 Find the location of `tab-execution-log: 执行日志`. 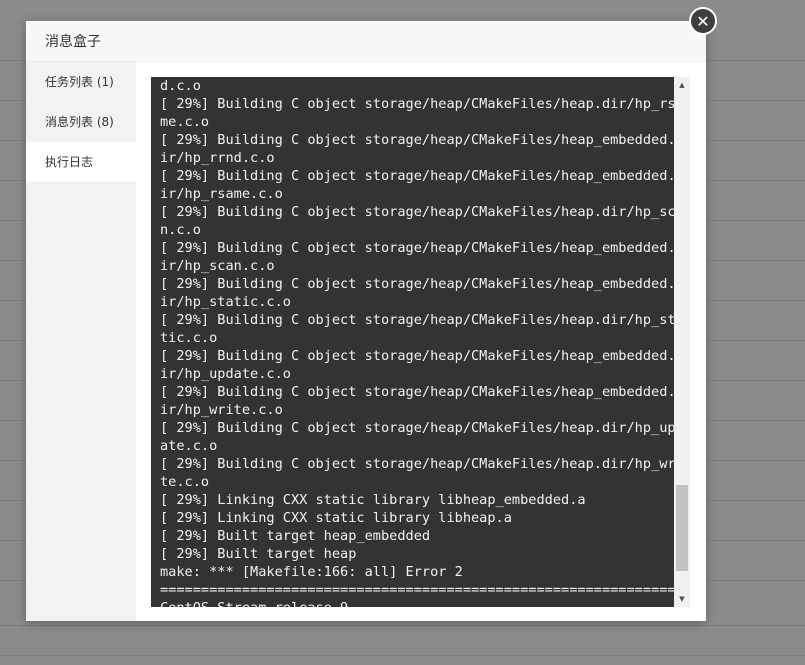

tab-execution-log: 执行日志 is located at coordinates (81, 162).